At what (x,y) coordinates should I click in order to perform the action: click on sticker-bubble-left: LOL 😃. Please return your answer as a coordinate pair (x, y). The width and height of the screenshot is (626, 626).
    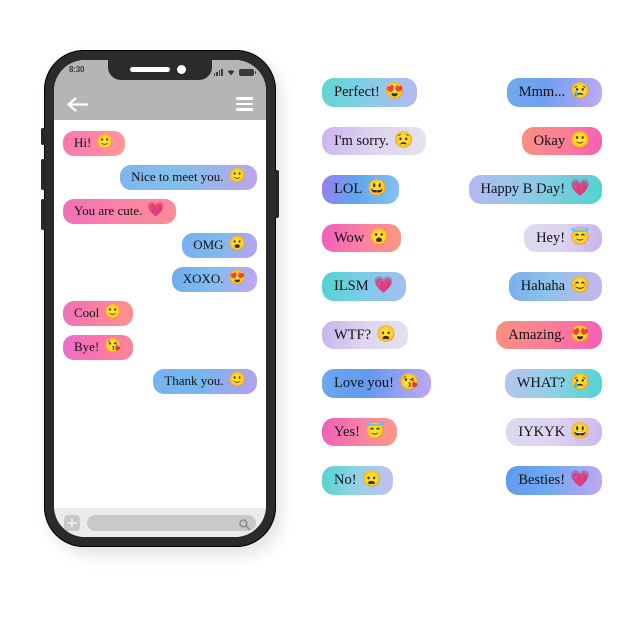
    Looking at the image, I should click on (361, 189).